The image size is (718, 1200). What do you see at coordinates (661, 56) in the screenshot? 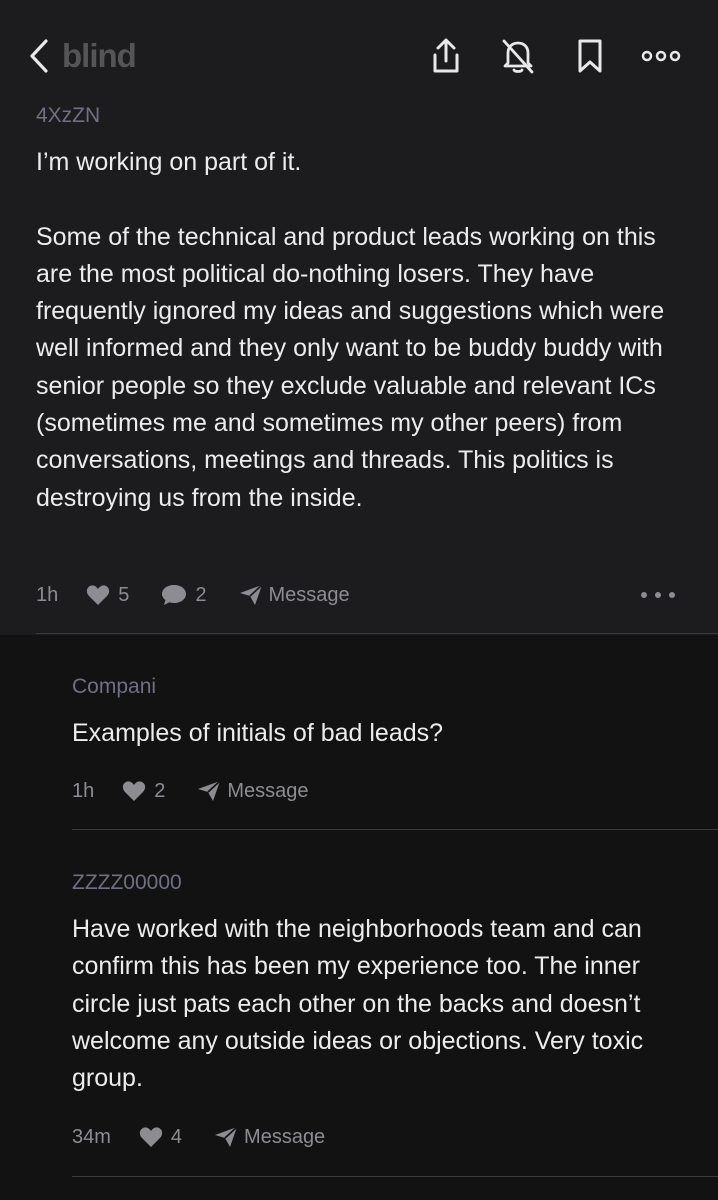
I see `more-icon` at bounding box center [661, 56].